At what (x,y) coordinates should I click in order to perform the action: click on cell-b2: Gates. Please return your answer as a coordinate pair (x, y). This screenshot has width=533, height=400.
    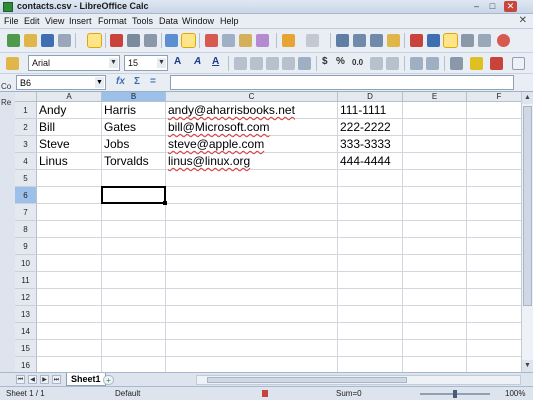
    Looking at the image, I should click on (135, 127).